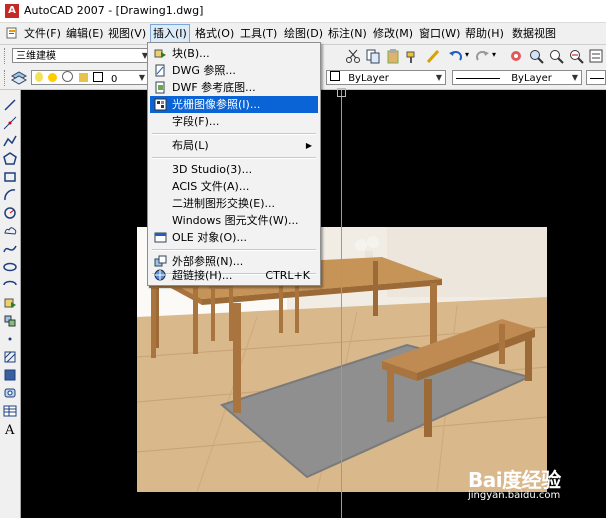 This screenshot has height=518, width=606. I want to click on menu-file: 文件(F), so click(42, 33).